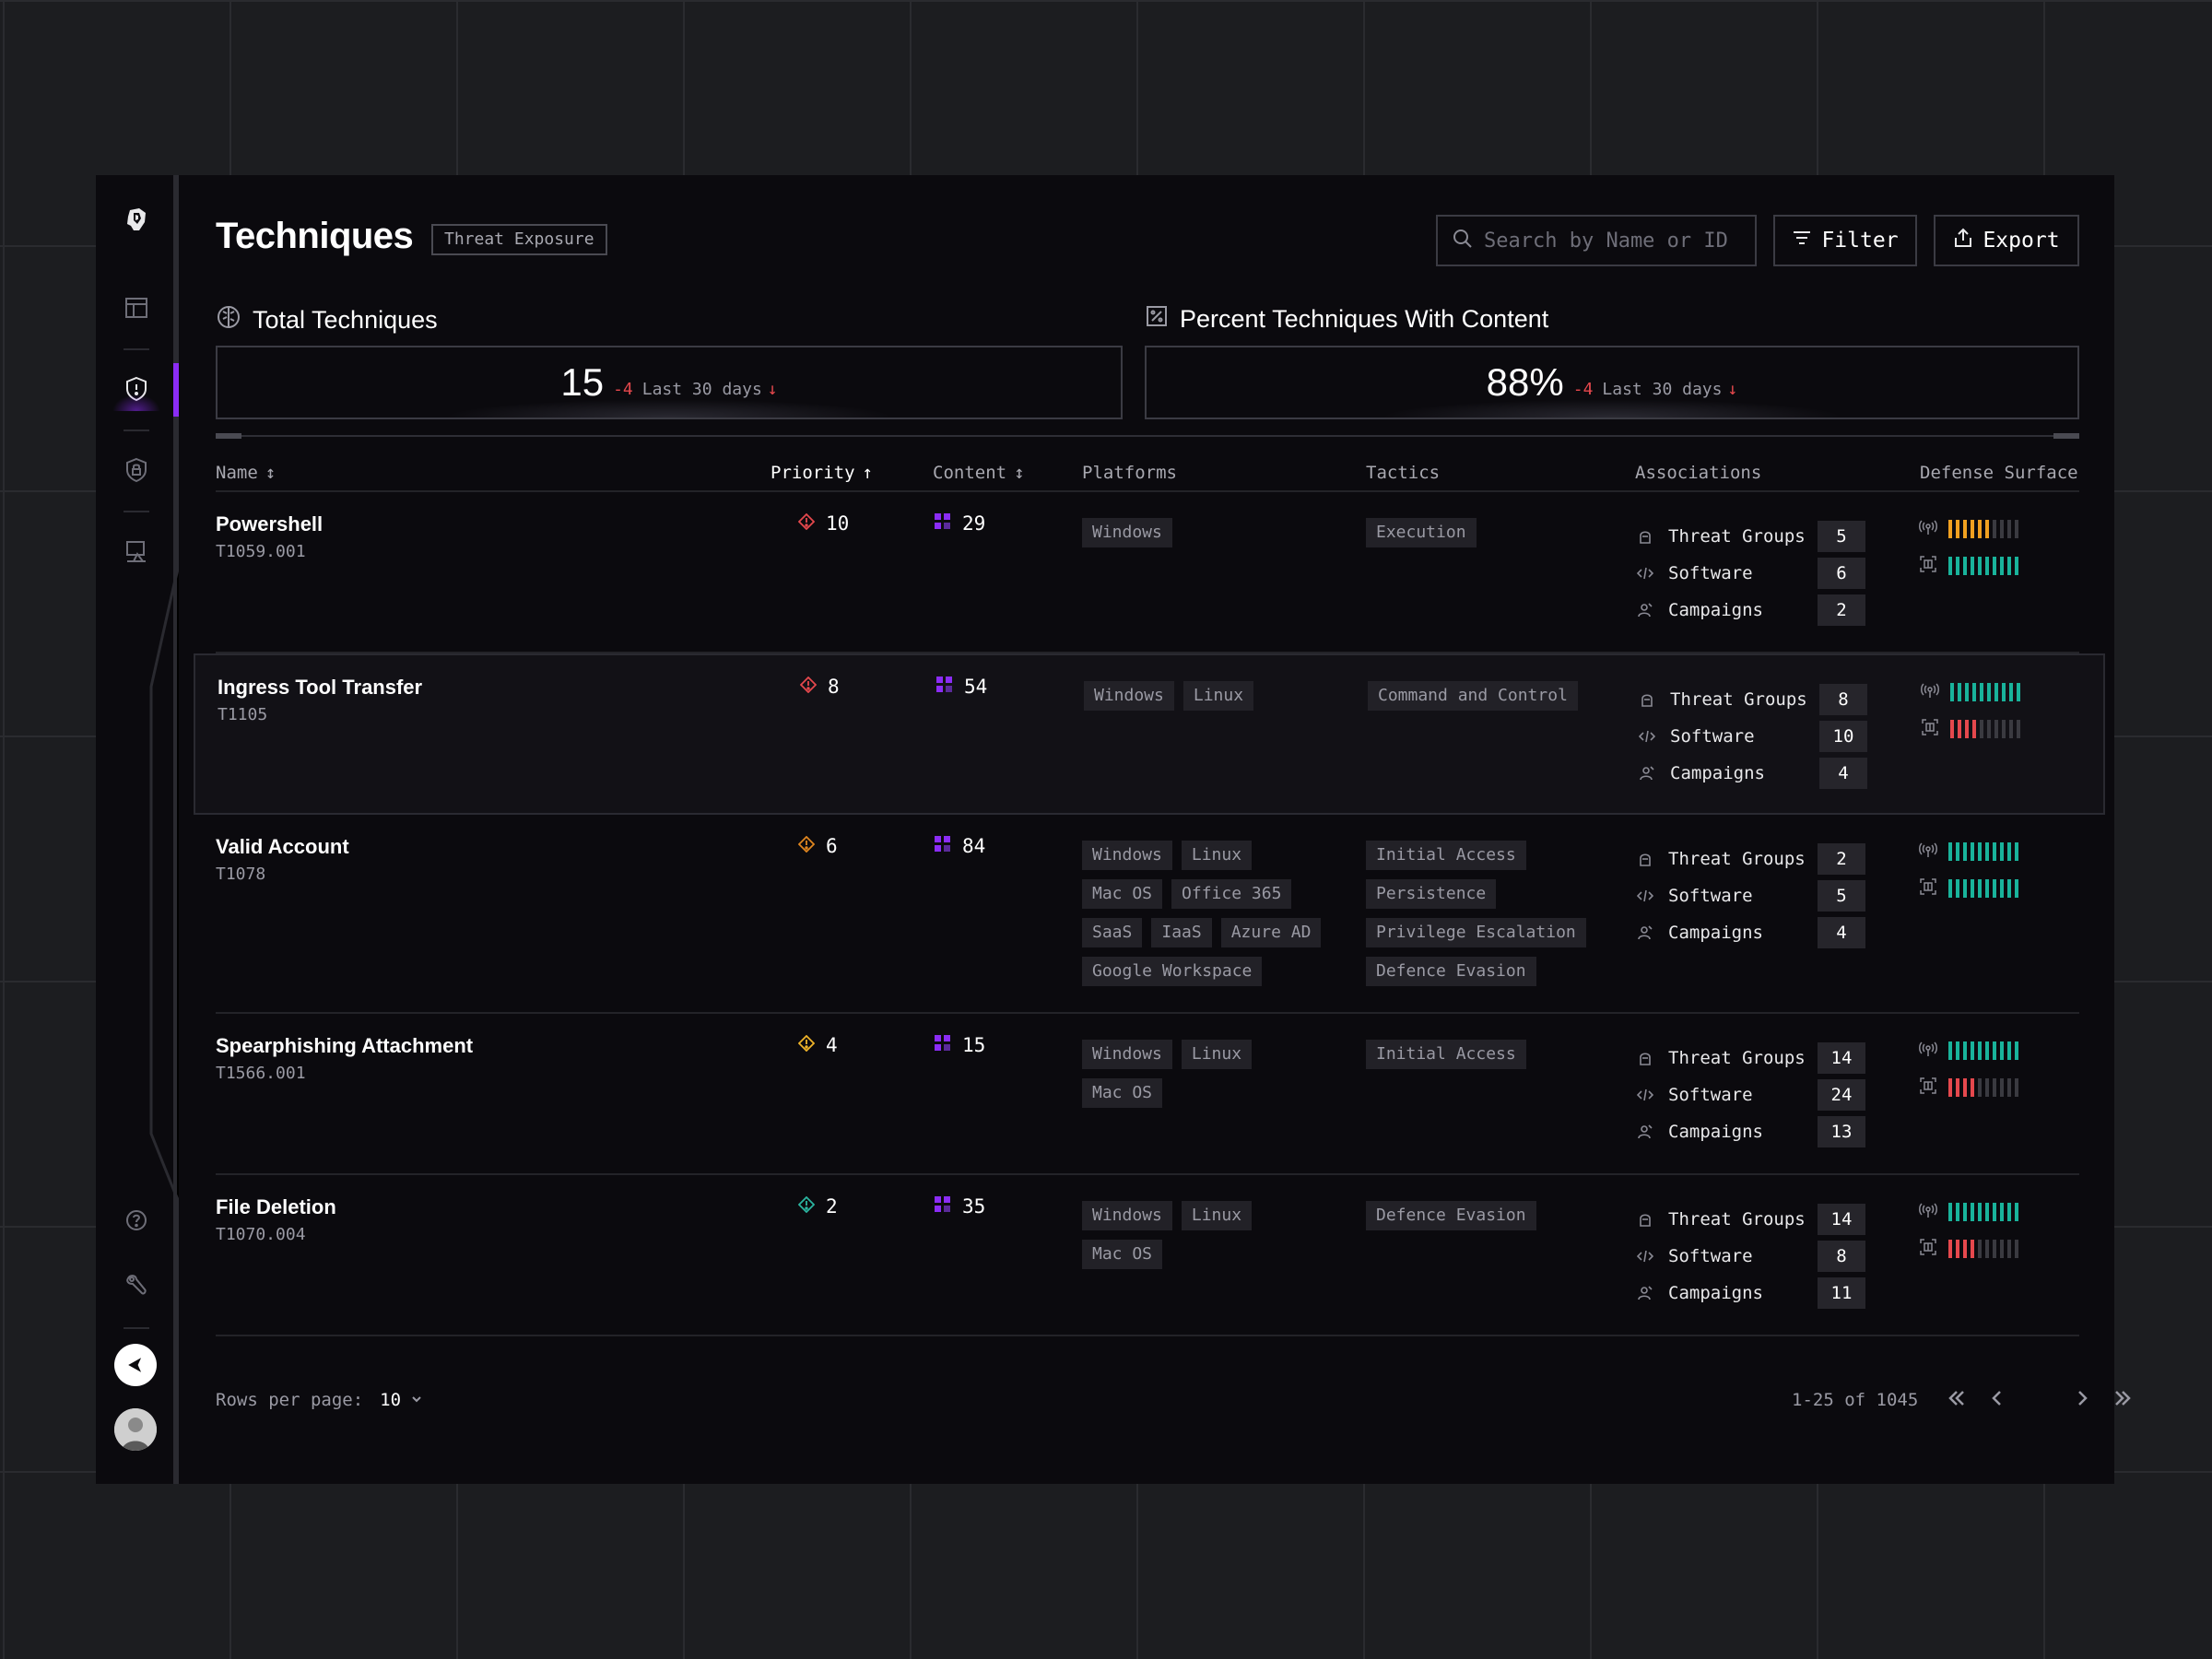  What do you see at coordinates (974, 523) in the screenshot?
I see `content-value: 29` at bounding box center [974, 523].